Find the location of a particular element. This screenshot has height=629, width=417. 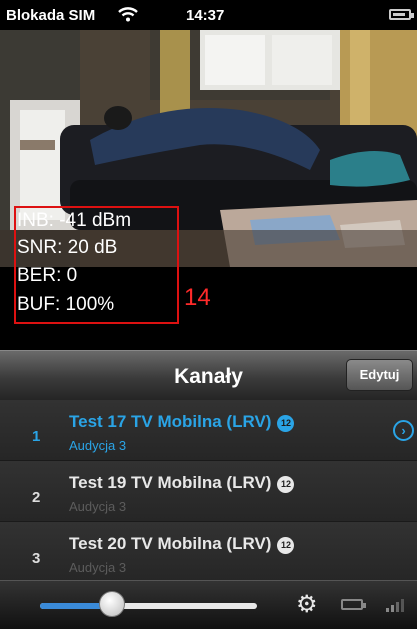

wifi-icon is located at coordinates (128, 16).